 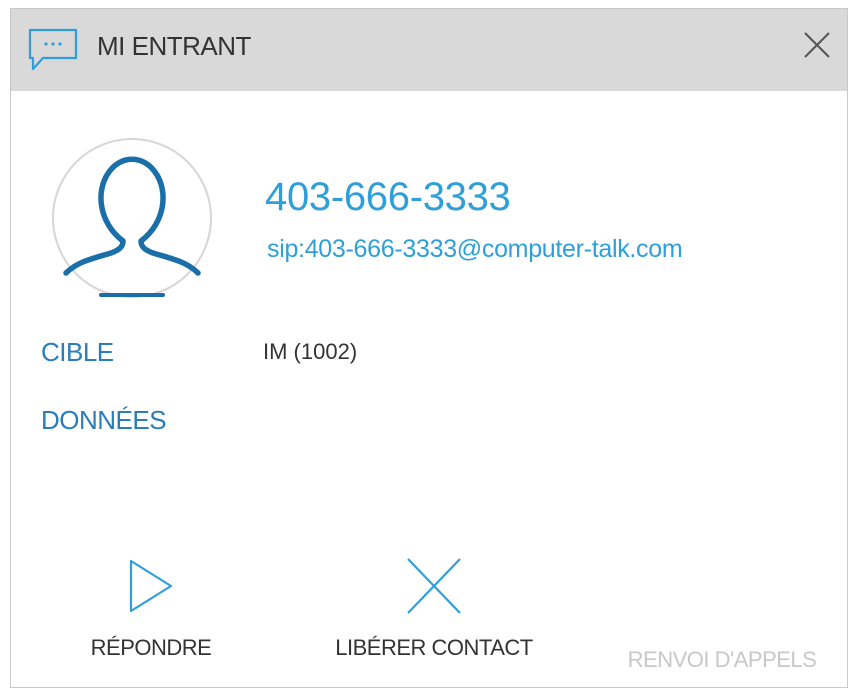 I want to click on title-bar: MI ENTRANT, so click(x=429, y=50).